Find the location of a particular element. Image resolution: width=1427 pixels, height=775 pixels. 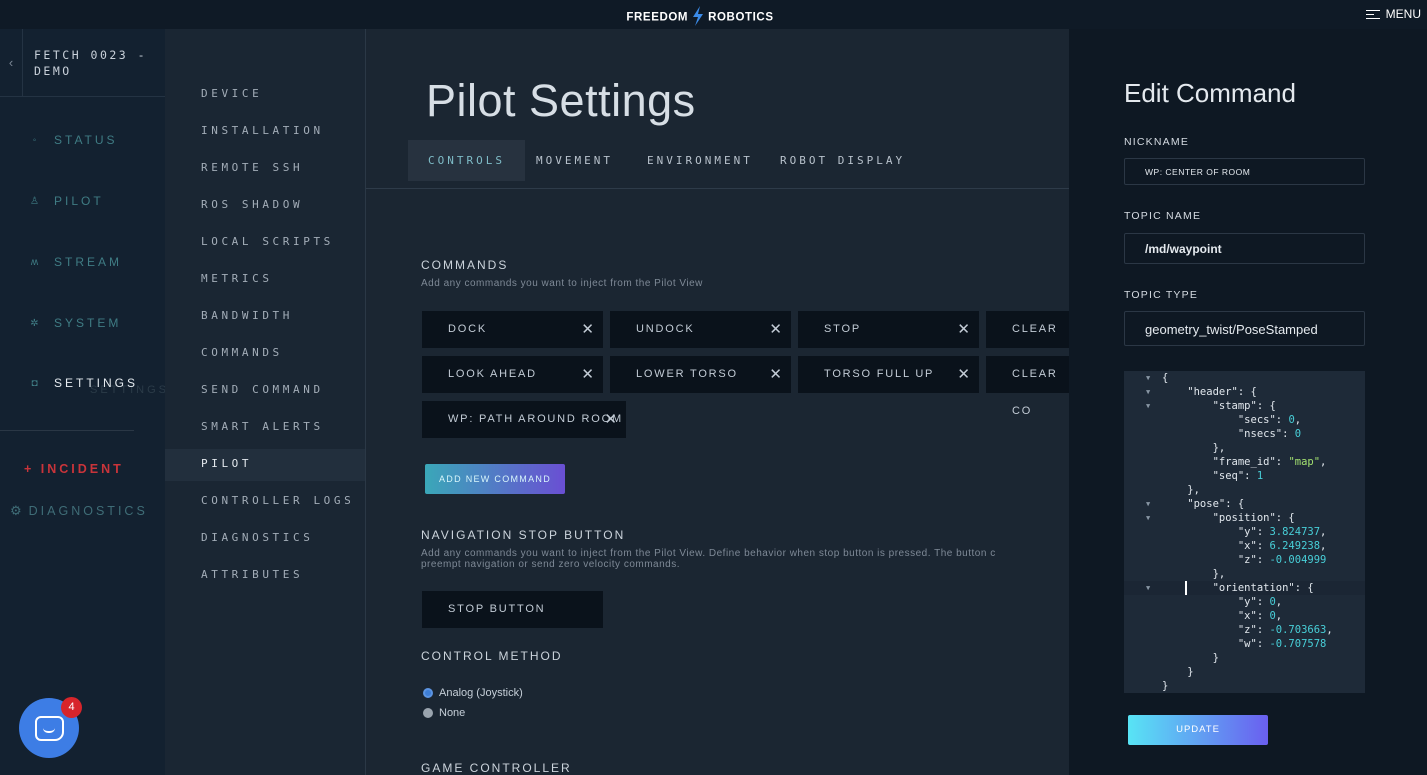

command-chip: WP: PATH AROUND ROOM ✕ is located at coordinates (524, 419).